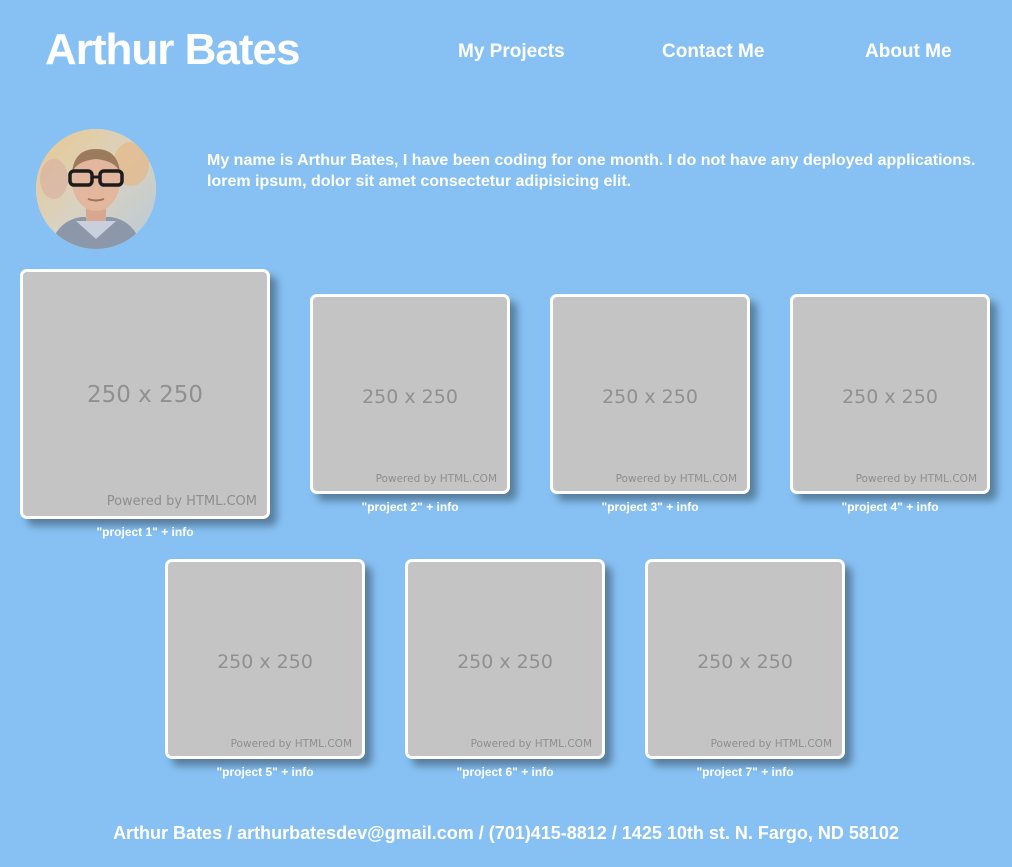  What do you see at coordinates (890, 507) in the screenshot?
I see `project-caption-4: "project 4" + info` at bounding box center [890, 507].